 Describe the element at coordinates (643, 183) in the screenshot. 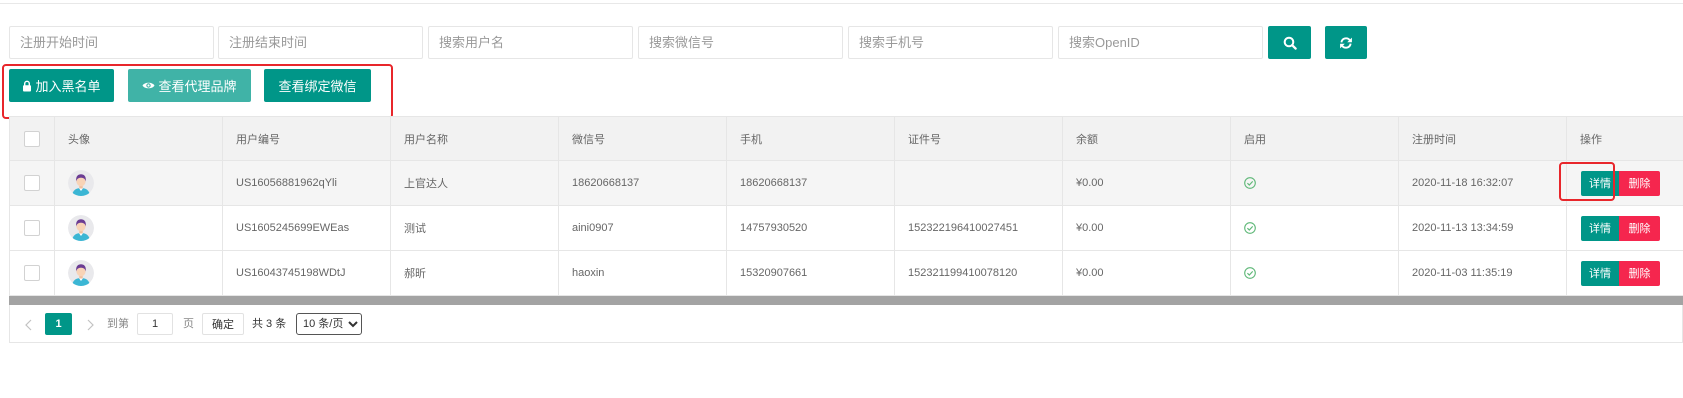

I see `wechat-cell: 18620668137` at that location.